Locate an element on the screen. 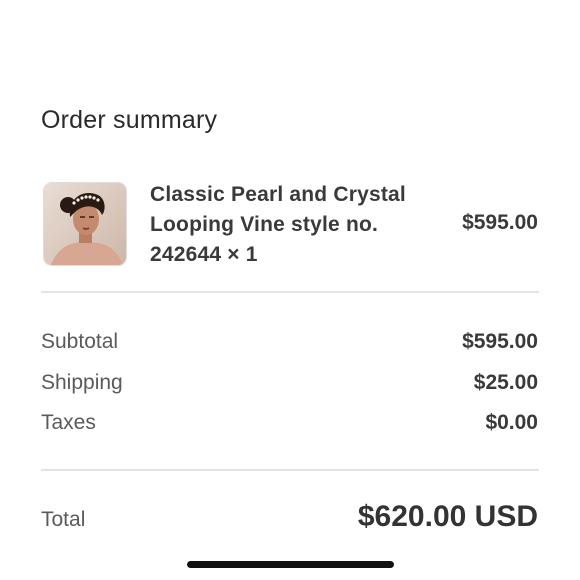  order-summary-title: Order summary is located at coordinates (129, 120).